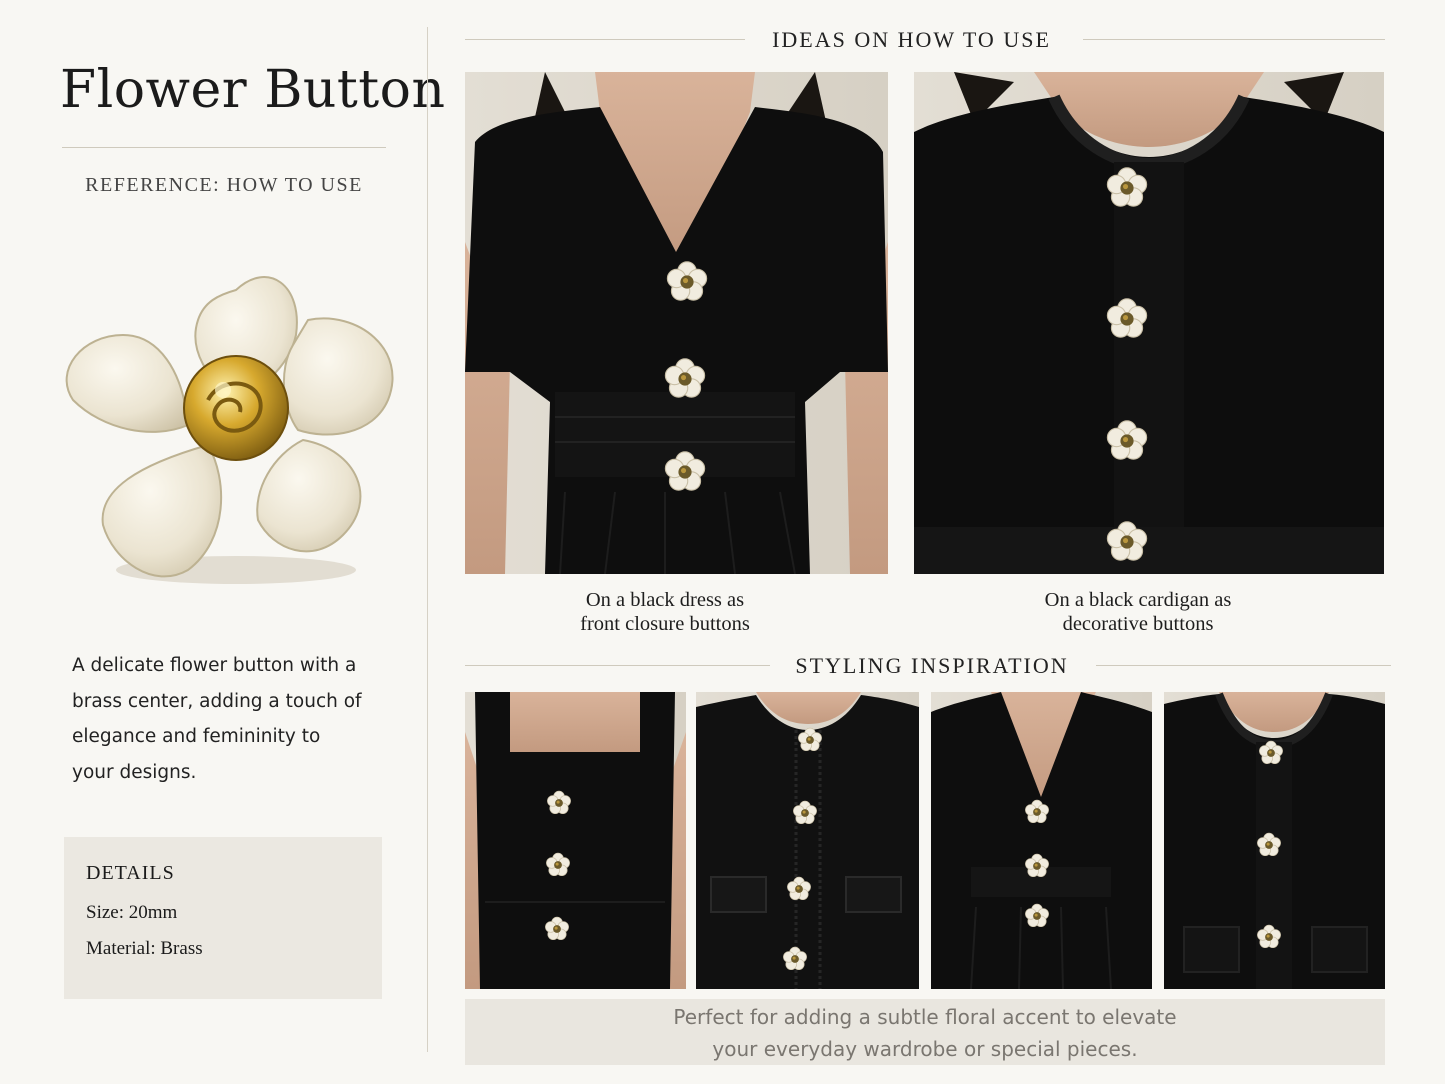  Describe the element at coordinates (932, 665) in the screenshot. I see `styling-heading: STYLING INSPIRATION` at that location.